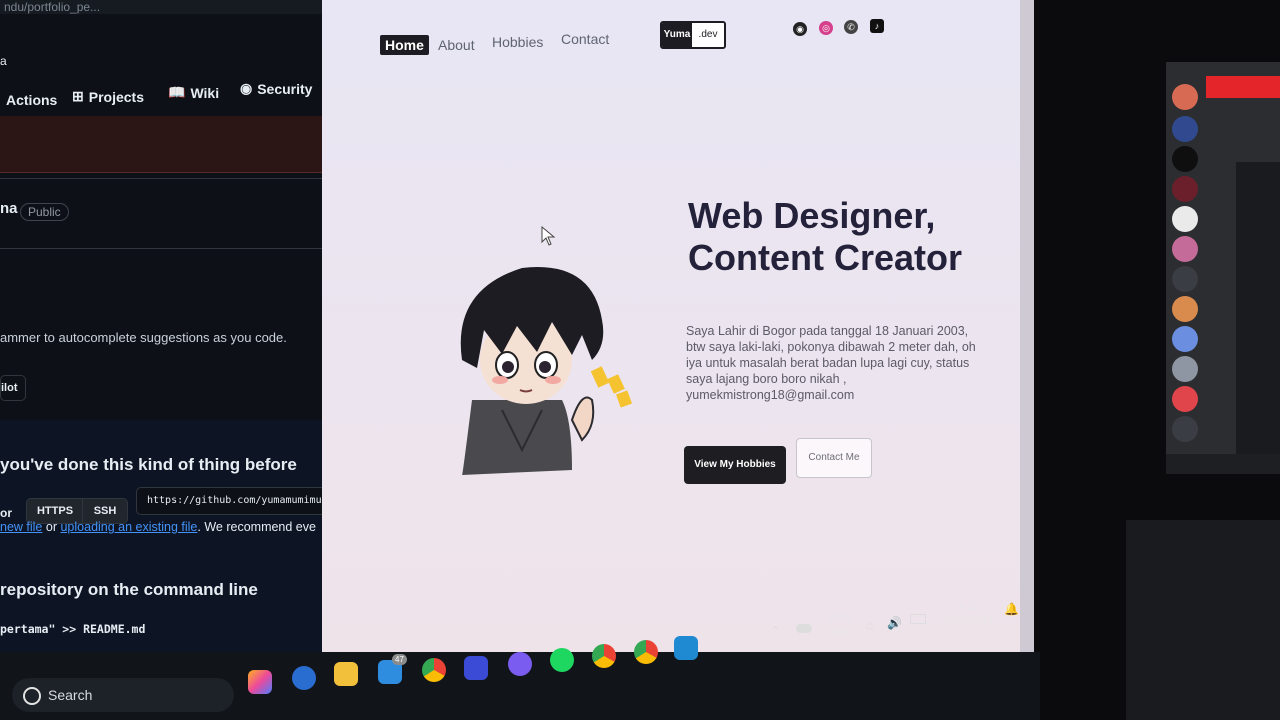  I want to click on warning-banner, so click(165, 144).